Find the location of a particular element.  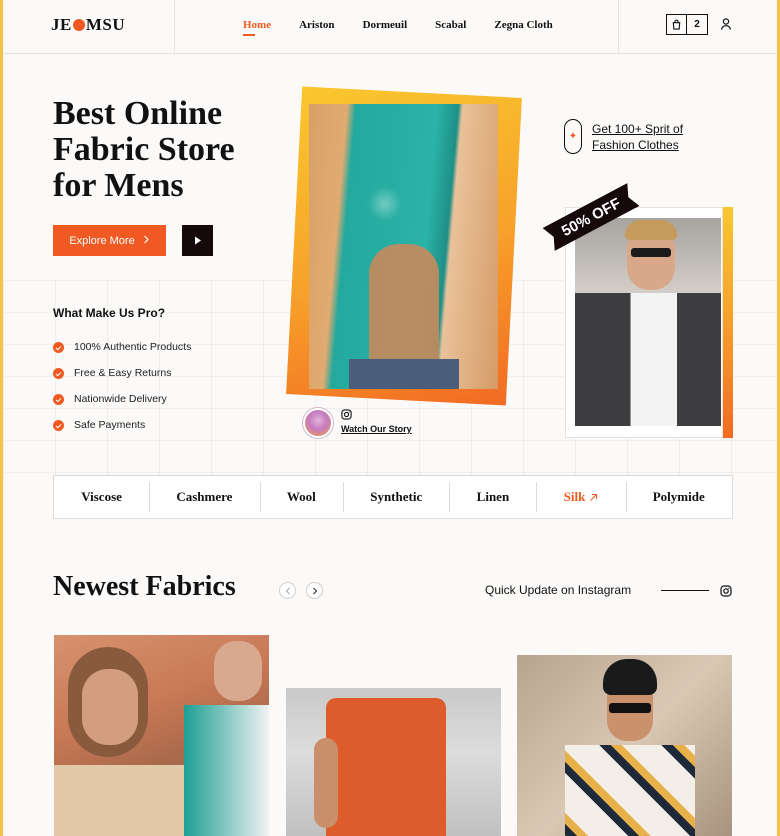

list-item-label: Free & Easy Returns is located at coordinates (123, 373).